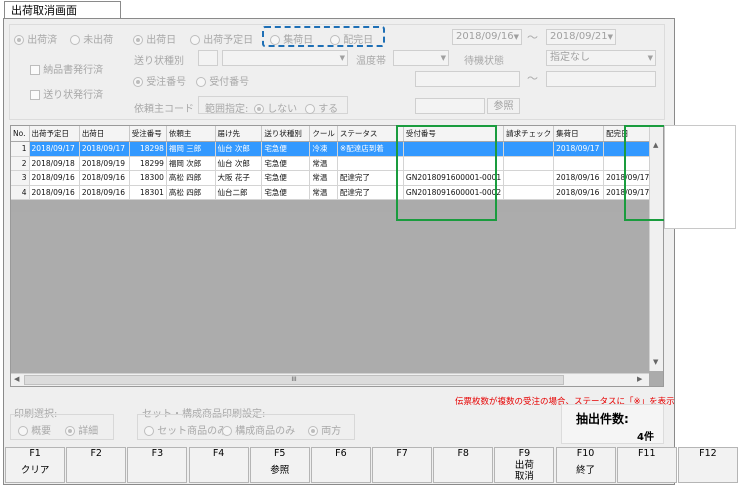  Describe the element at coordinates (294, 380) in the screenshot. I see `scroll-thumb: III` at that location.